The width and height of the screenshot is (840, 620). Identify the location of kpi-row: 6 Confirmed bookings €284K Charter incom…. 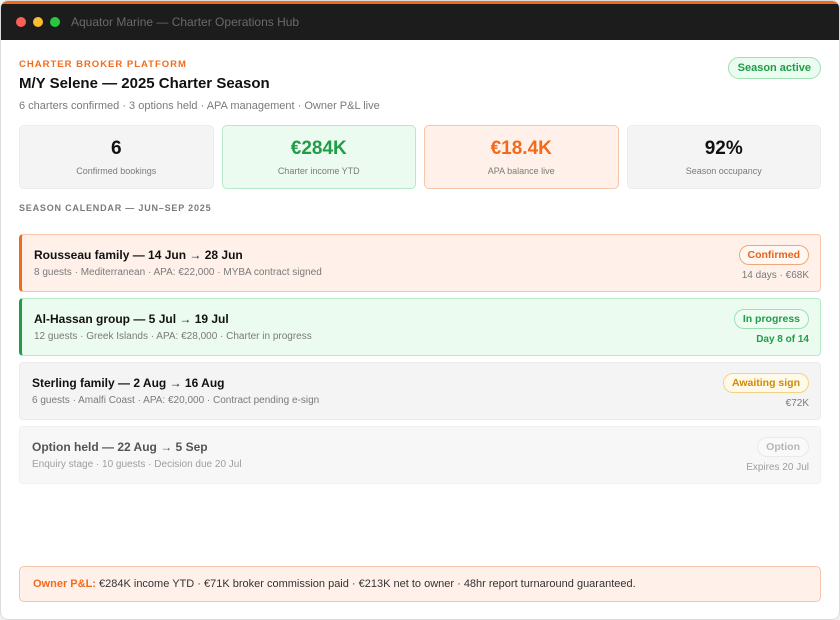
(420, 157).